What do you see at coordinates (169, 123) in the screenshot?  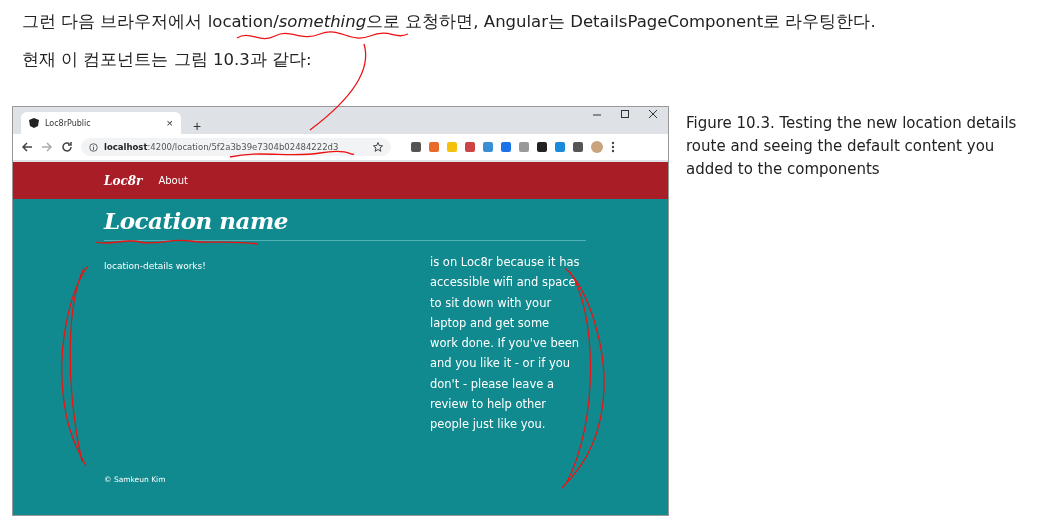 I see `close-tab-button: ×` at bounding box center [169, 123].